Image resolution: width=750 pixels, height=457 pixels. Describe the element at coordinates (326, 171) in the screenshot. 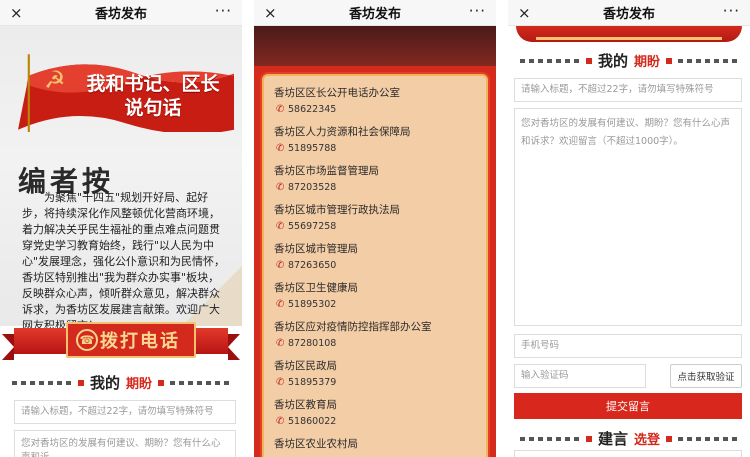

I see `department-name: 香坊区市场监督管理局` at that location.